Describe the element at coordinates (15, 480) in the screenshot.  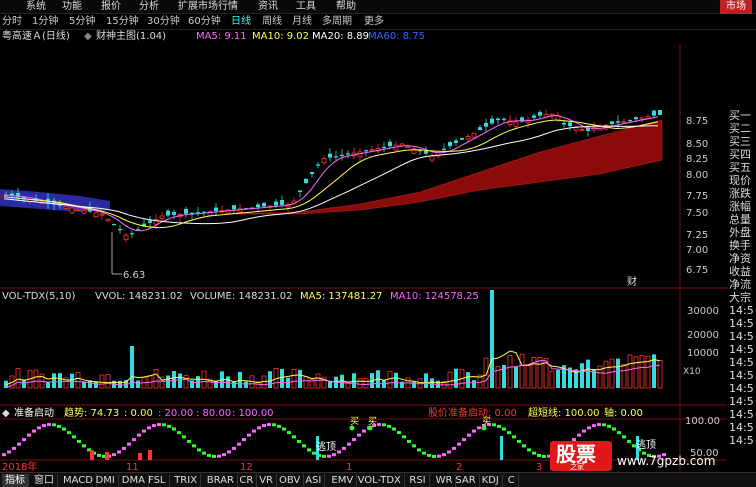
I see `tab--: 指标` at that location.